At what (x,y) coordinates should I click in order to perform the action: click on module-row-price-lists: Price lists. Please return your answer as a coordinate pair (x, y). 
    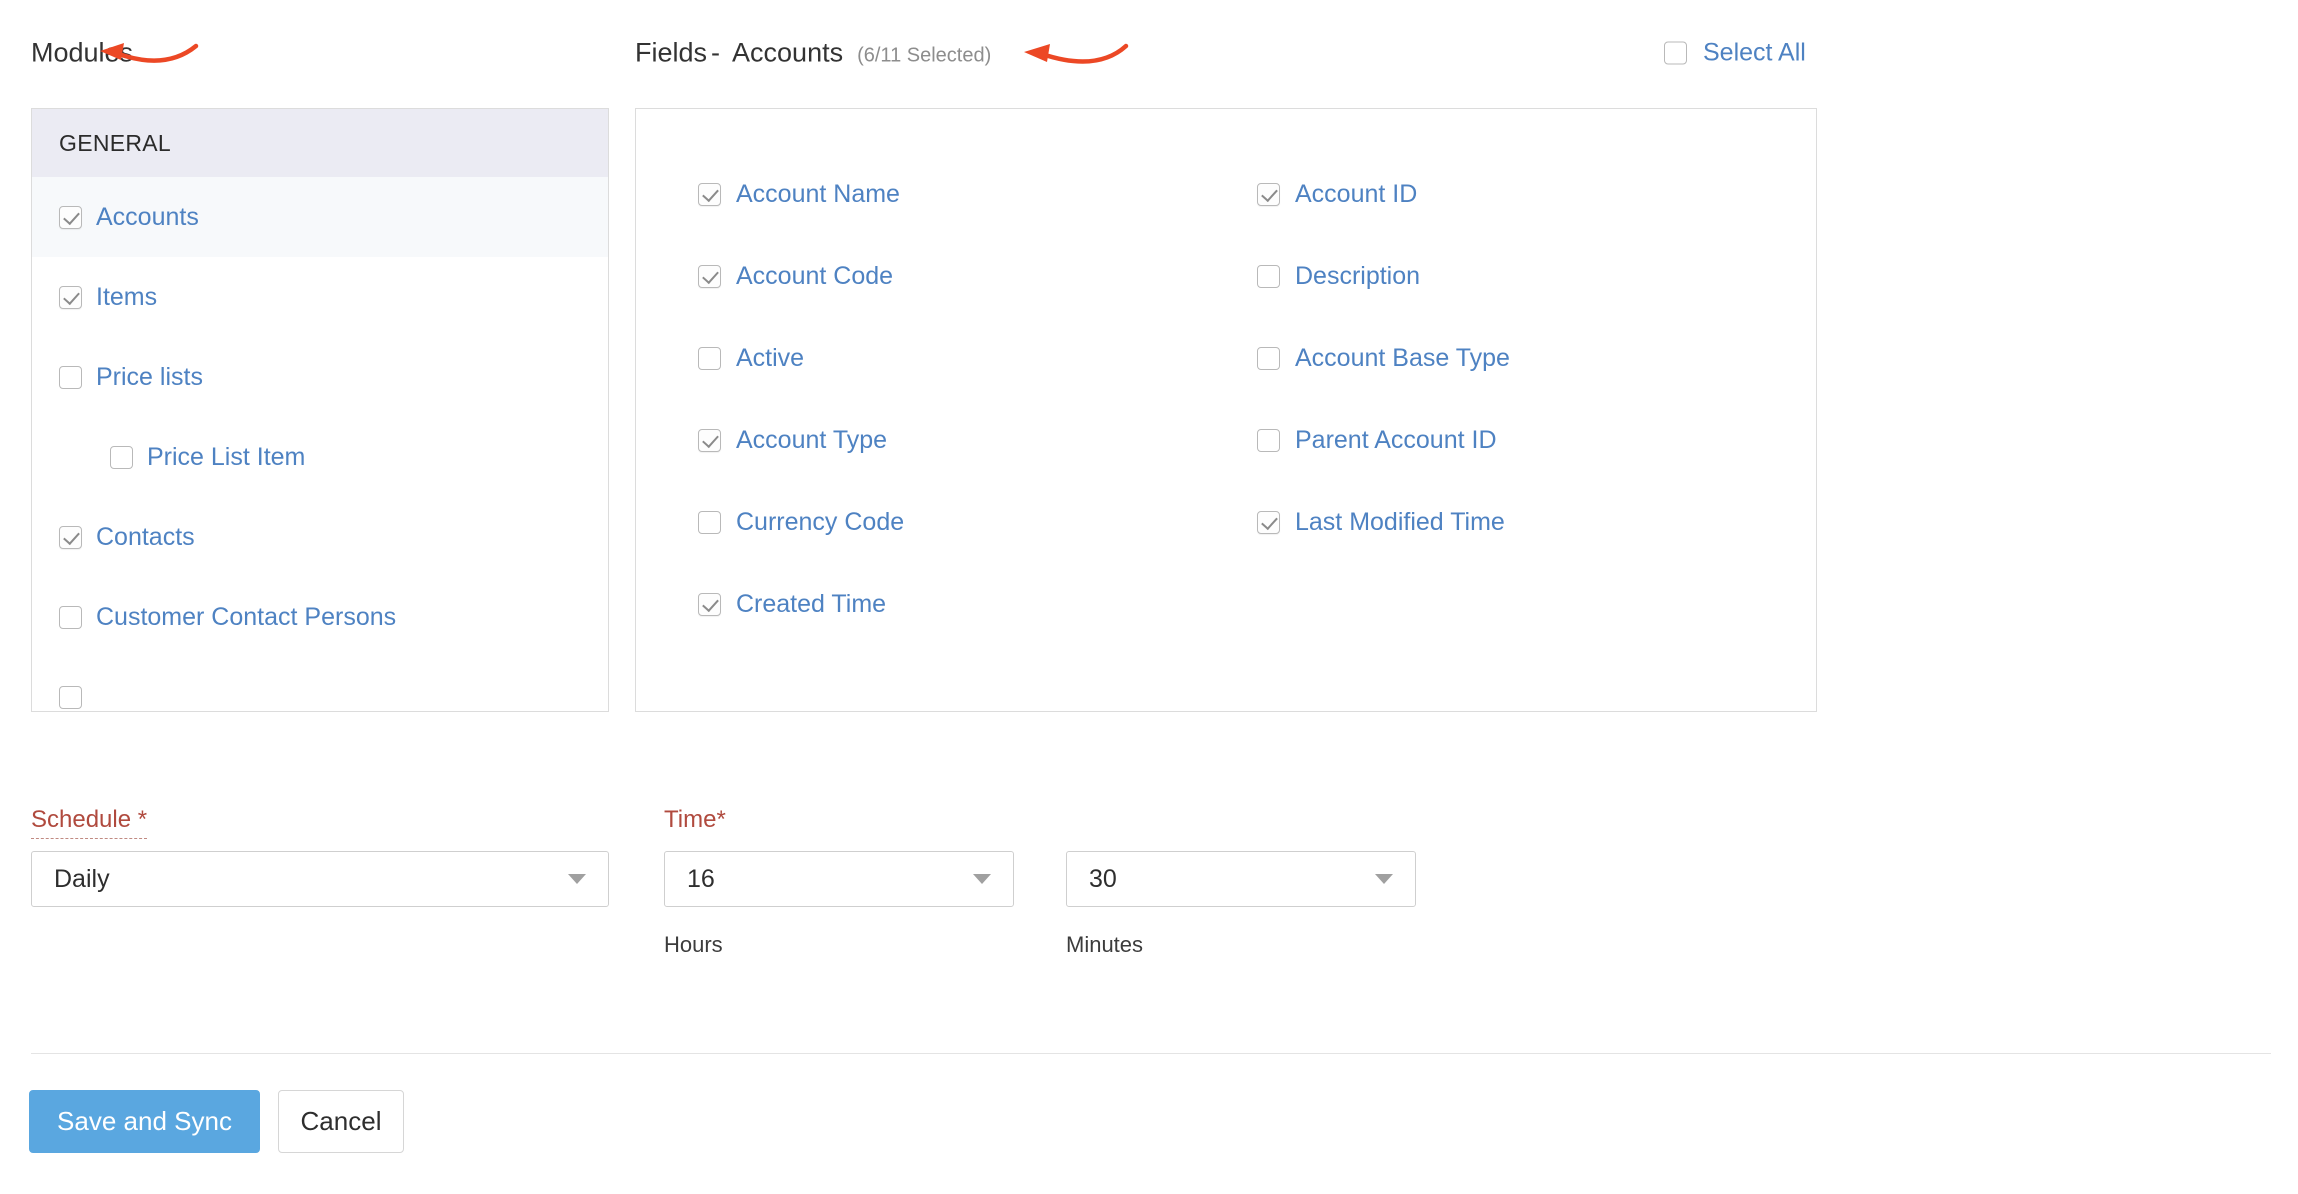
    Looking at the image, I should click on (320, 377).